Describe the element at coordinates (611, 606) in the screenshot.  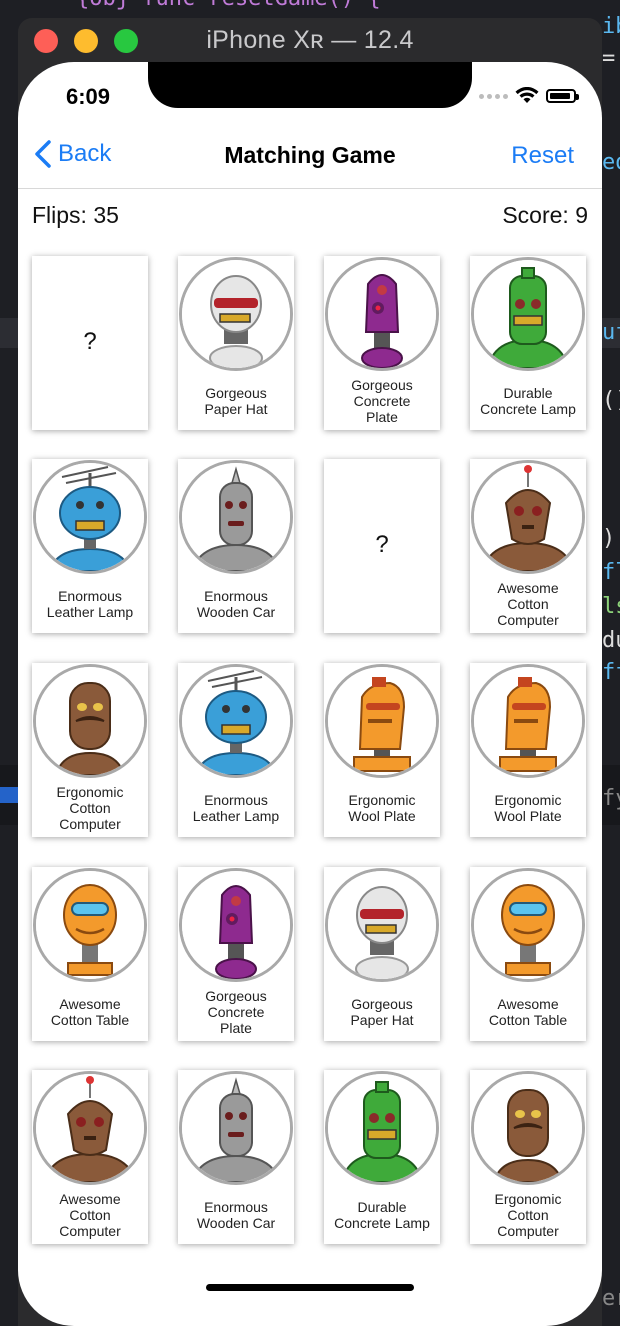
I see `code-frag: ls` at that location.